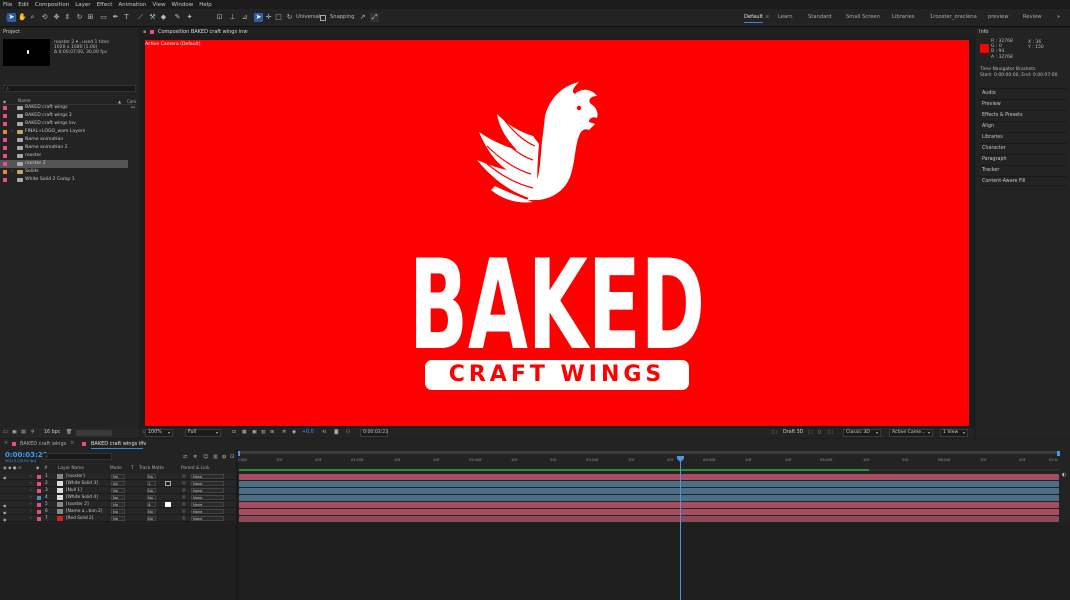 This screenshot has width=1070, height=600. I want to click on draft-3d-button: Draft 3D, so click(793, 433).